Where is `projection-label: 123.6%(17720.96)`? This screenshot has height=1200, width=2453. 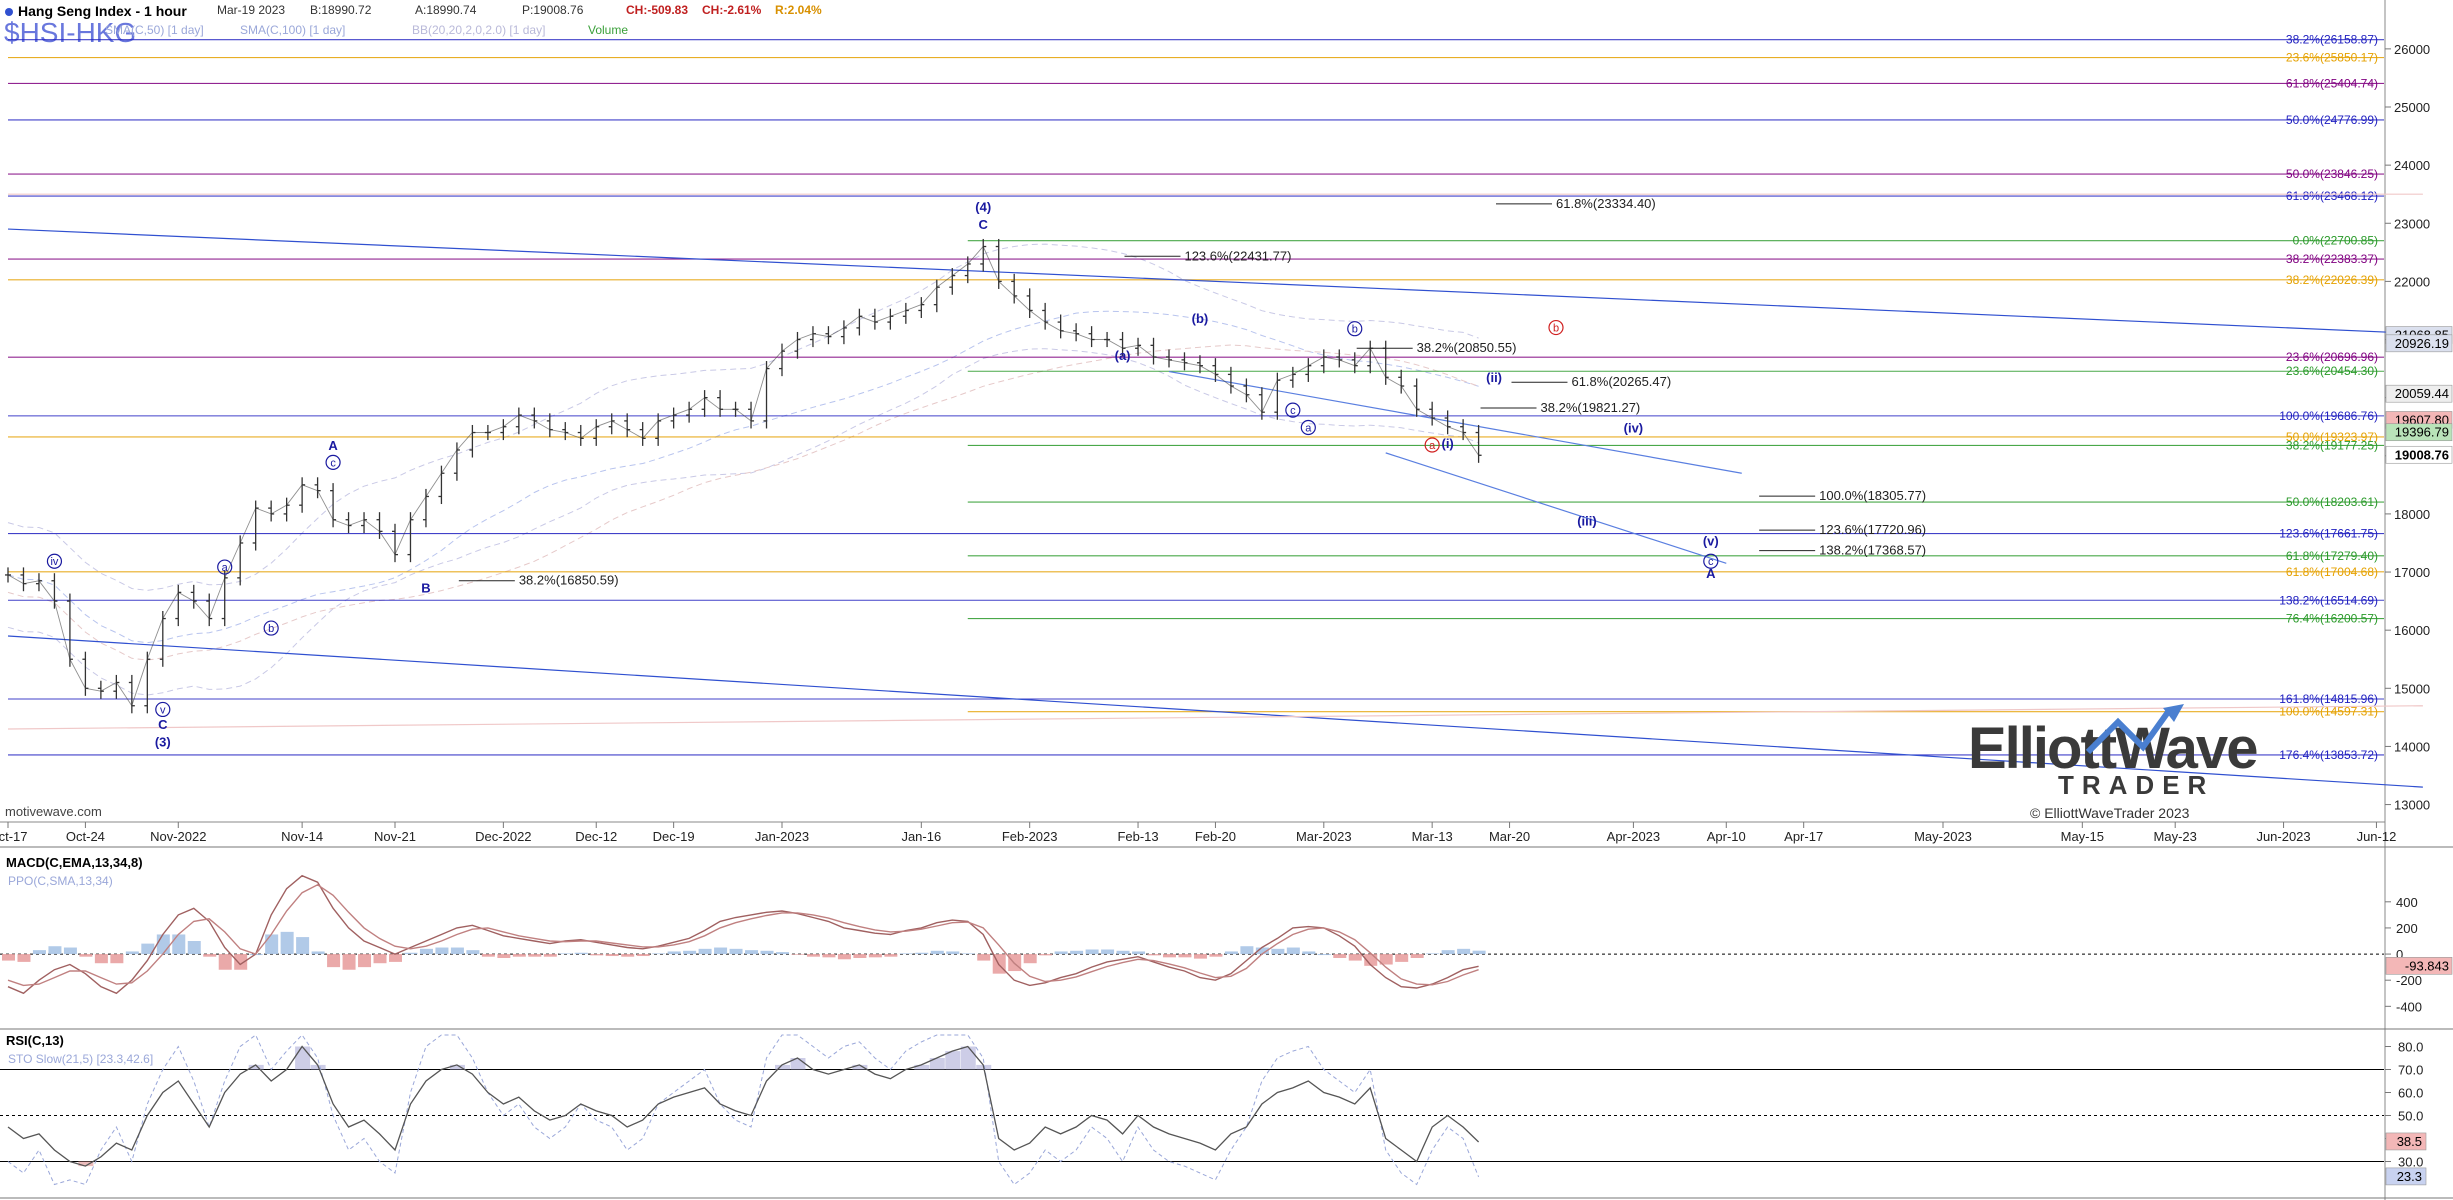 projection-label: 123.6%(17720.96) is located at coordinates (1872, 529).